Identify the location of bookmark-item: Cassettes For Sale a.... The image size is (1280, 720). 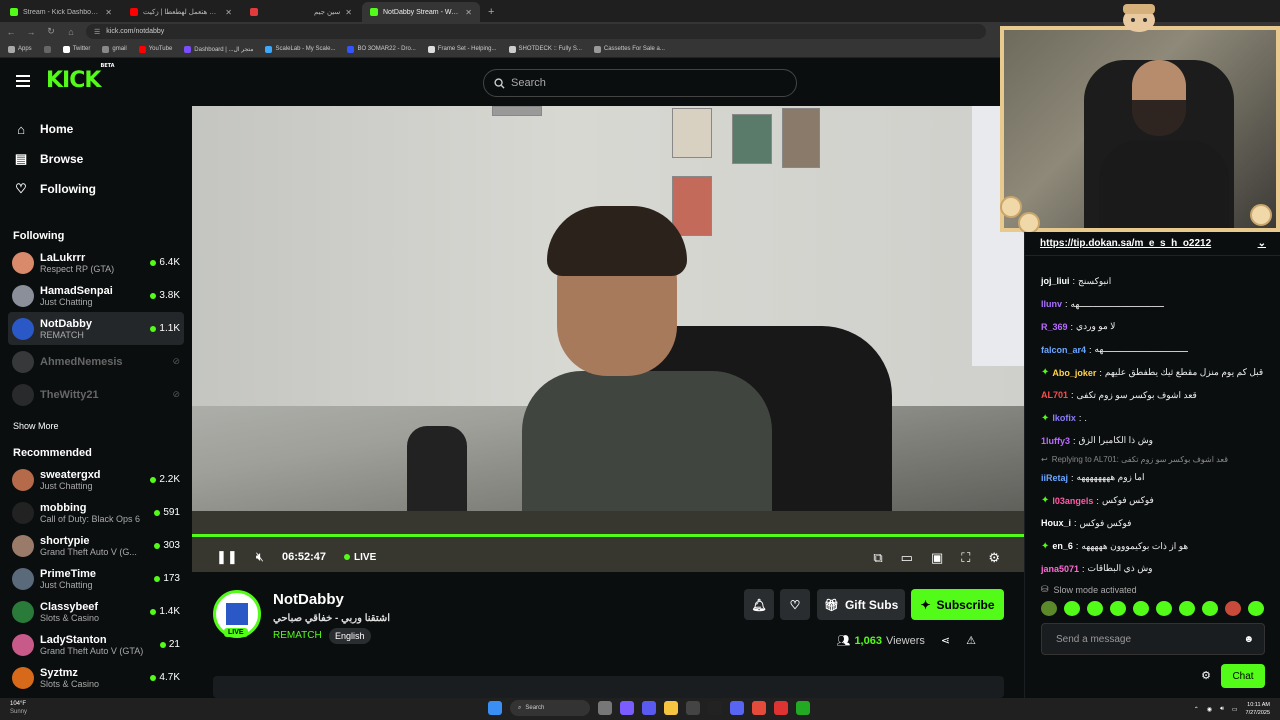
(629, 49).